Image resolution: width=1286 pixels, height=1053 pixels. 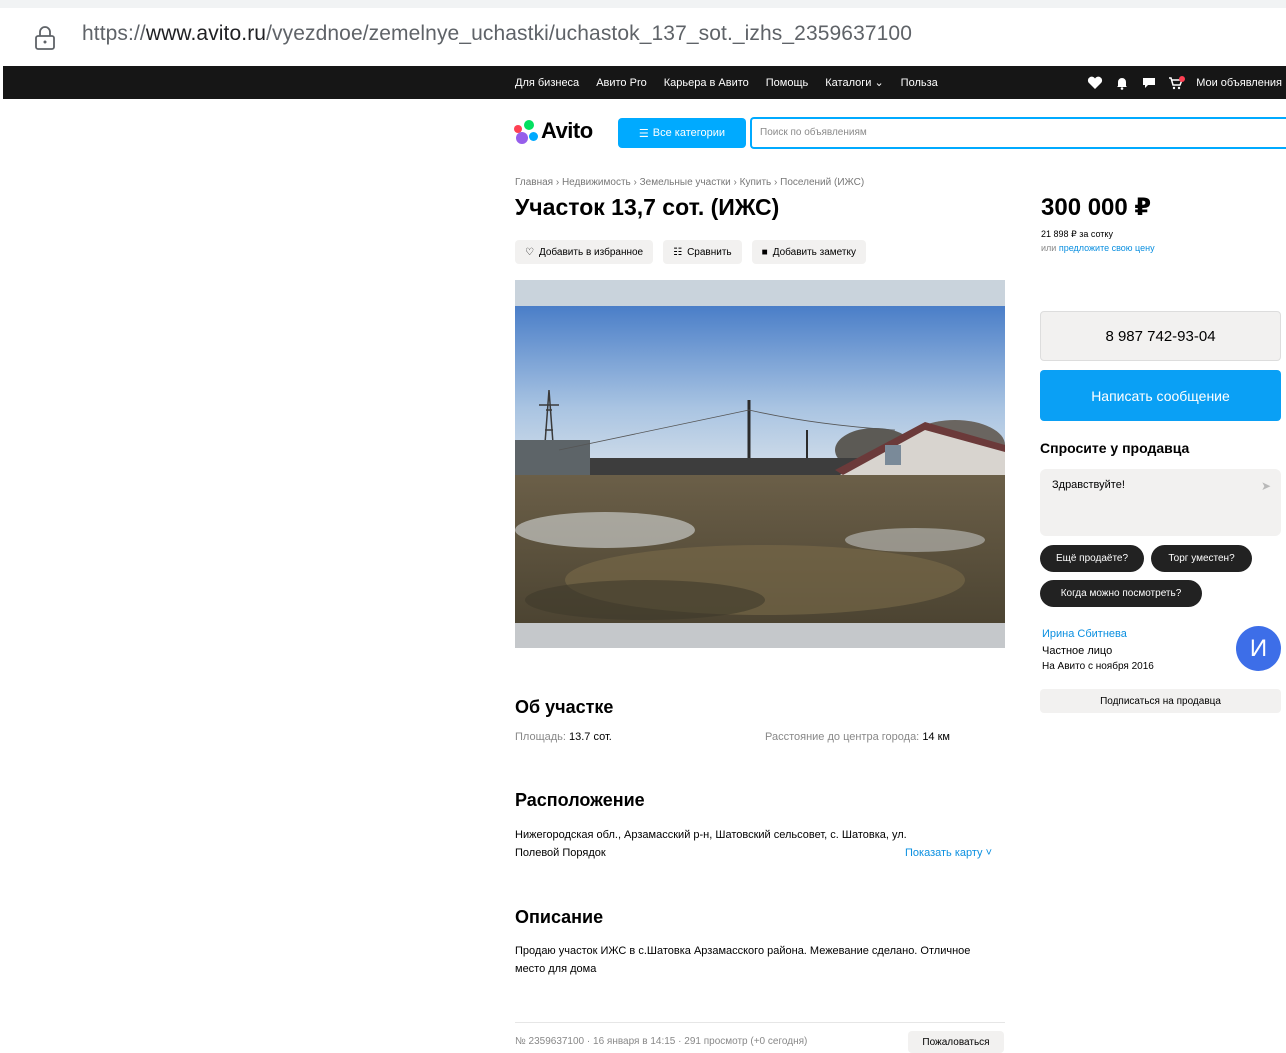 I want to click on top-nav-user-area: Мои объявления, so click(x=1179, y=82).